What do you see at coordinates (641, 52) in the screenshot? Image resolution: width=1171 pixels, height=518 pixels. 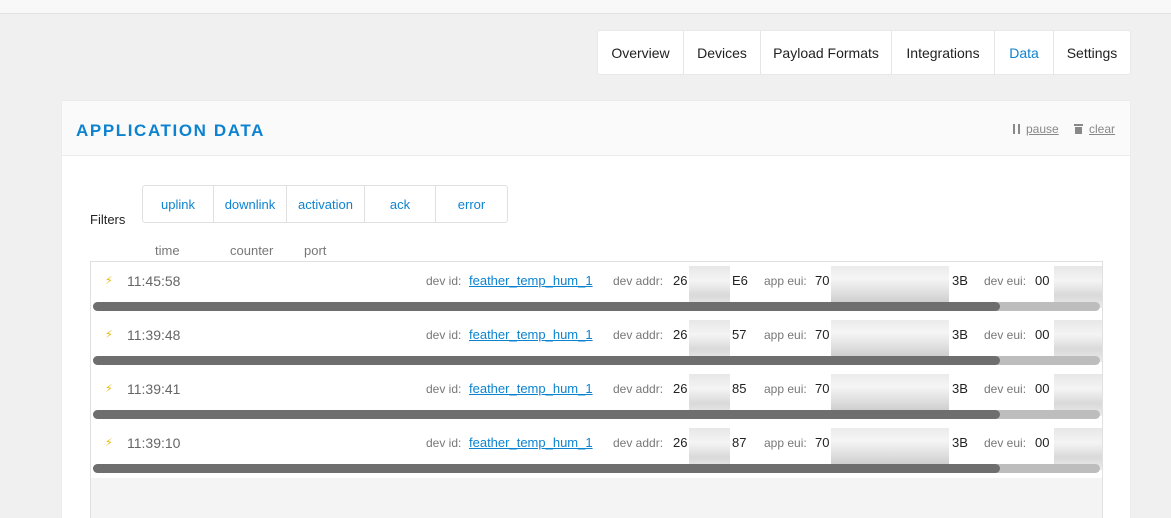 I see `tab-overview: Overview` at bounding box center [641, 52].